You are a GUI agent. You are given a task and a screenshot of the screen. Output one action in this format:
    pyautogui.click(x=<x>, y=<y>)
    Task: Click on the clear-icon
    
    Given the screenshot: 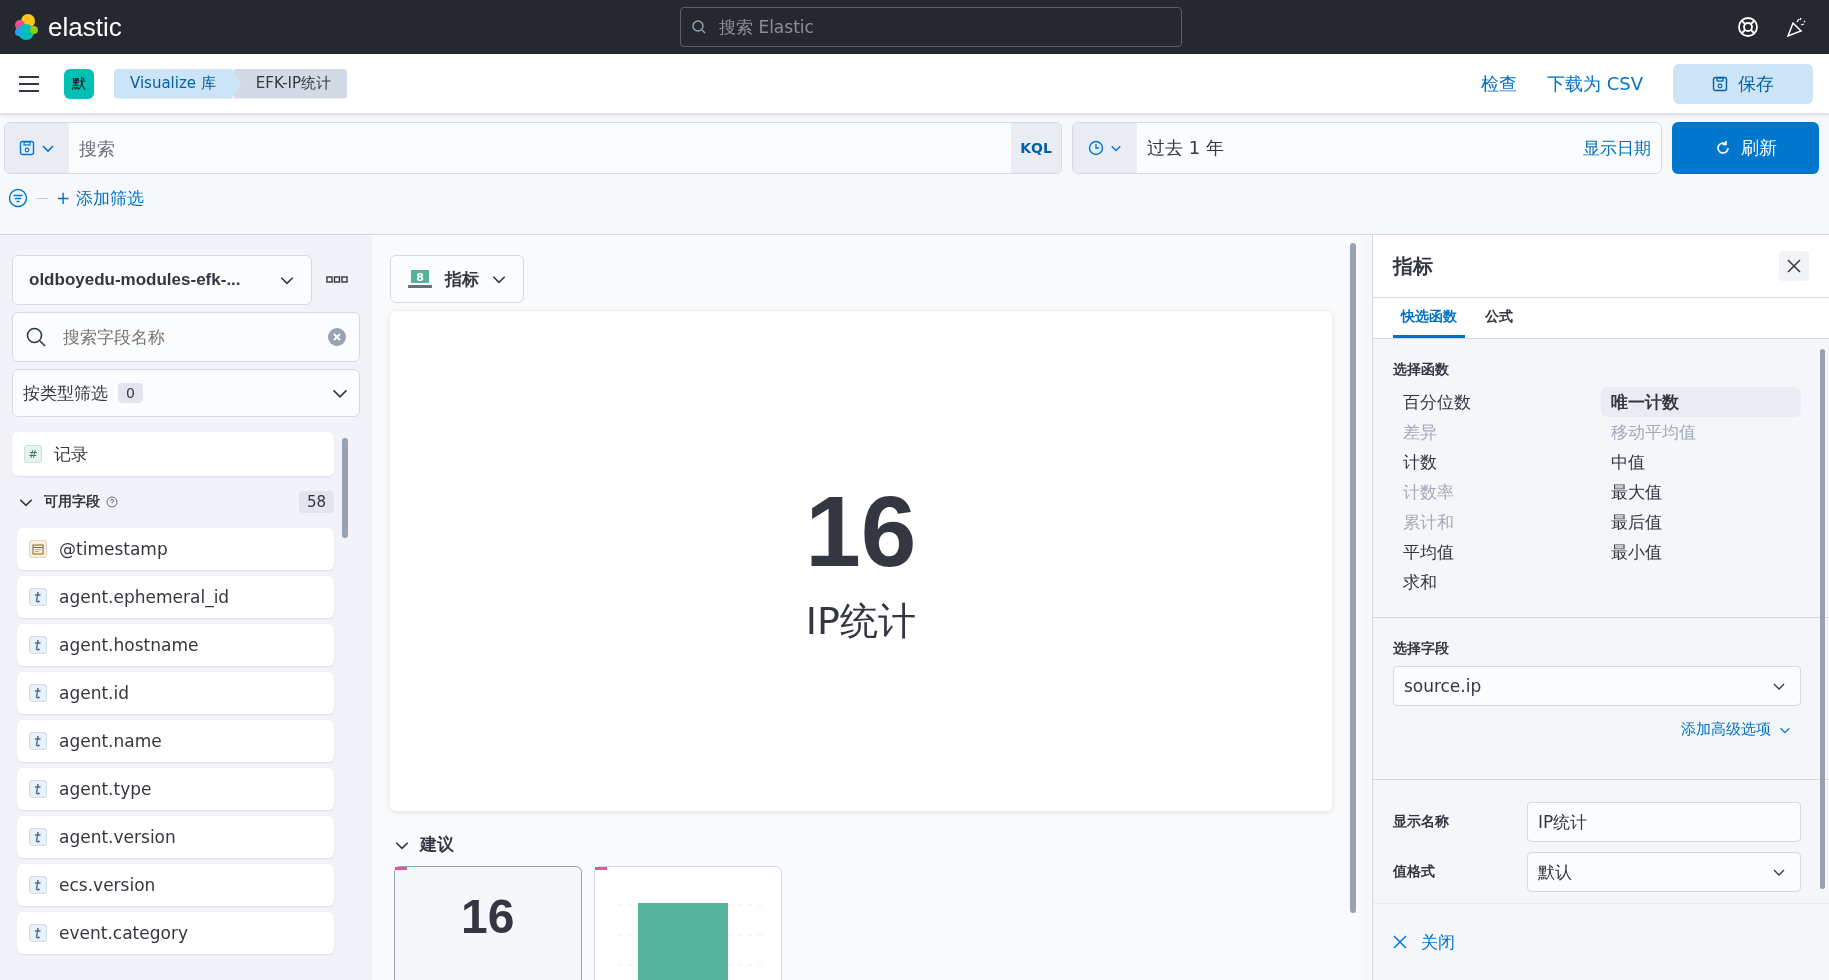 What is the action you would take?
    pyautogui.click(x=336, y=337)
    